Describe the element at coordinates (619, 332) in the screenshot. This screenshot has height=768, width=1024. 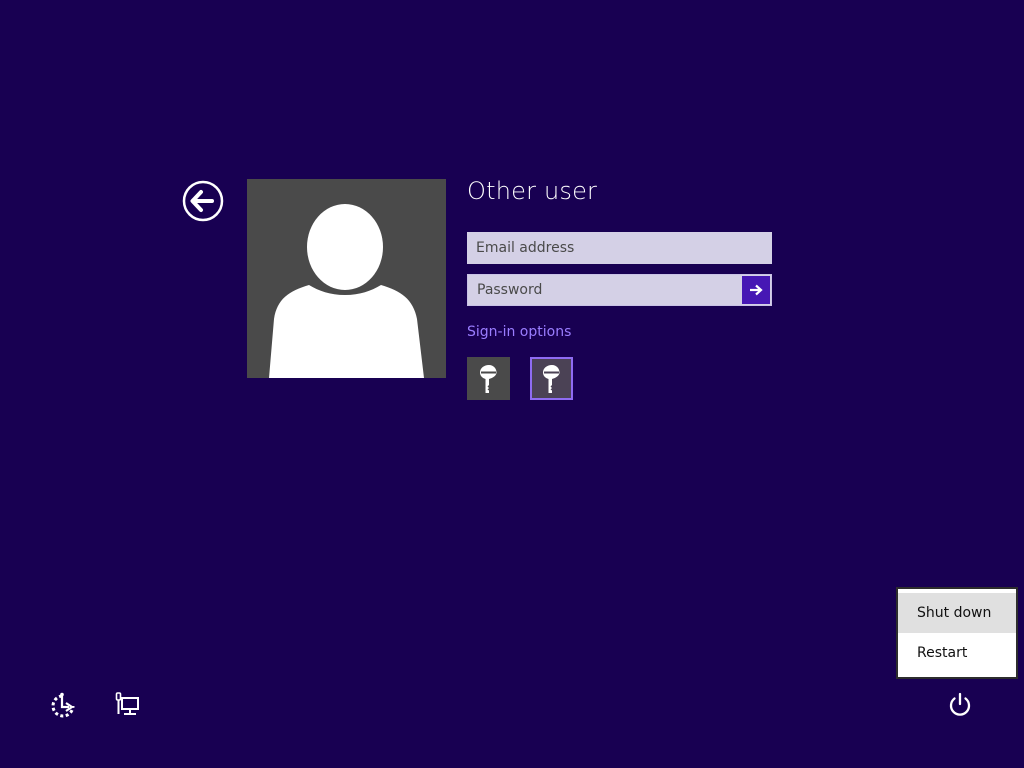
I see `signin-options-link: Sign-in options` at that location.